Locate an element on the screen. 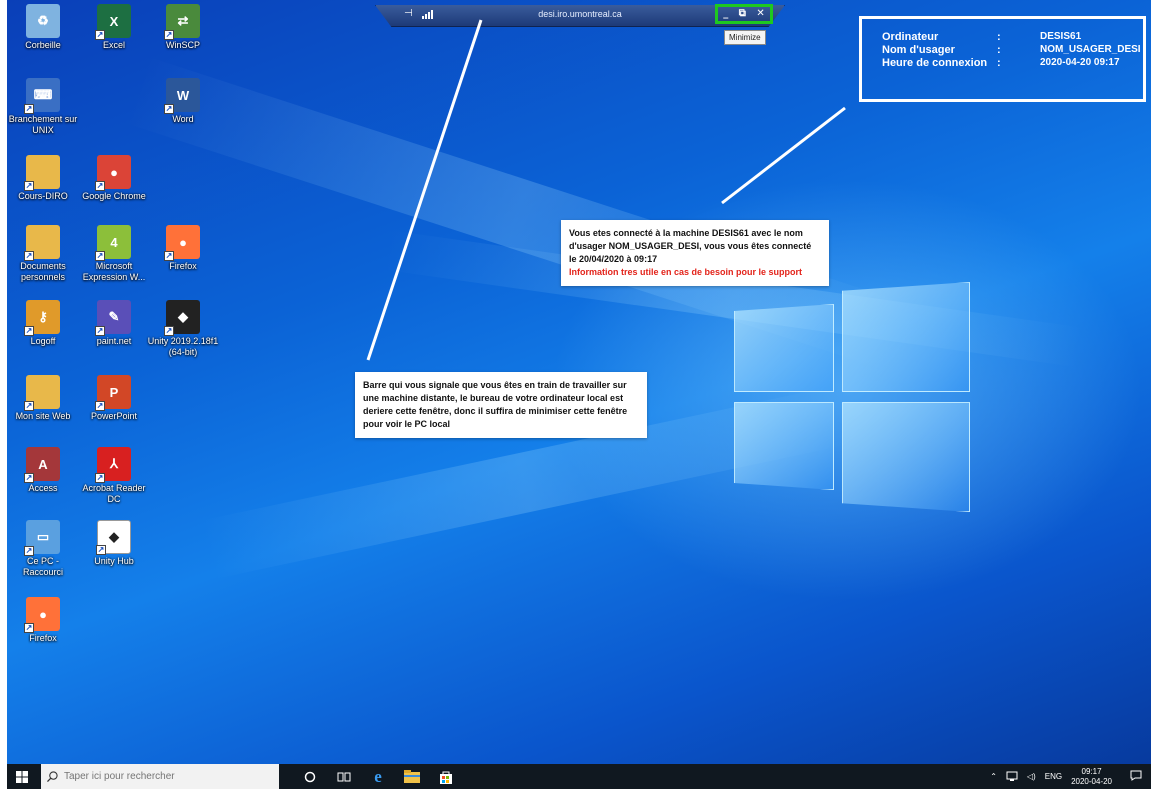 The width and height of the screenshot is (1151, 789). desktop-icon-label: PowerPoint is located at coordinates (114, 416).